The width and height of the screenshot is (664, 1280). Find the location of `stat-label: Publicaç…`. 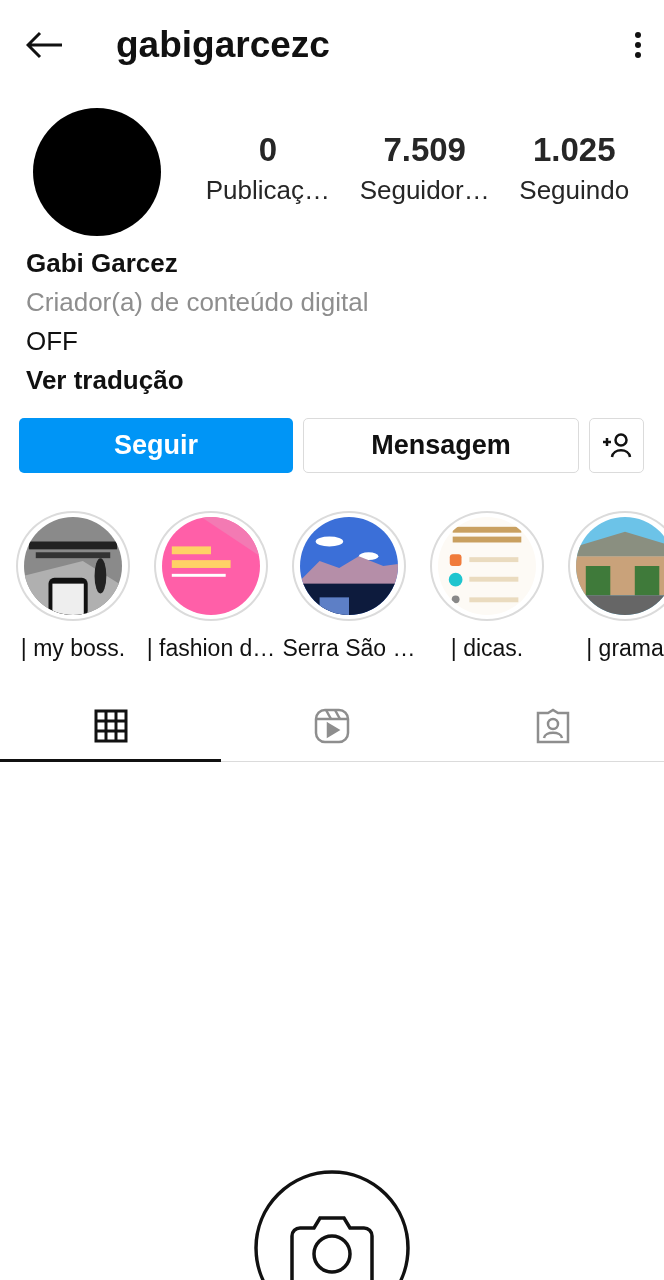

stat-label: Publicaç… is located at coordinates (268, 191).